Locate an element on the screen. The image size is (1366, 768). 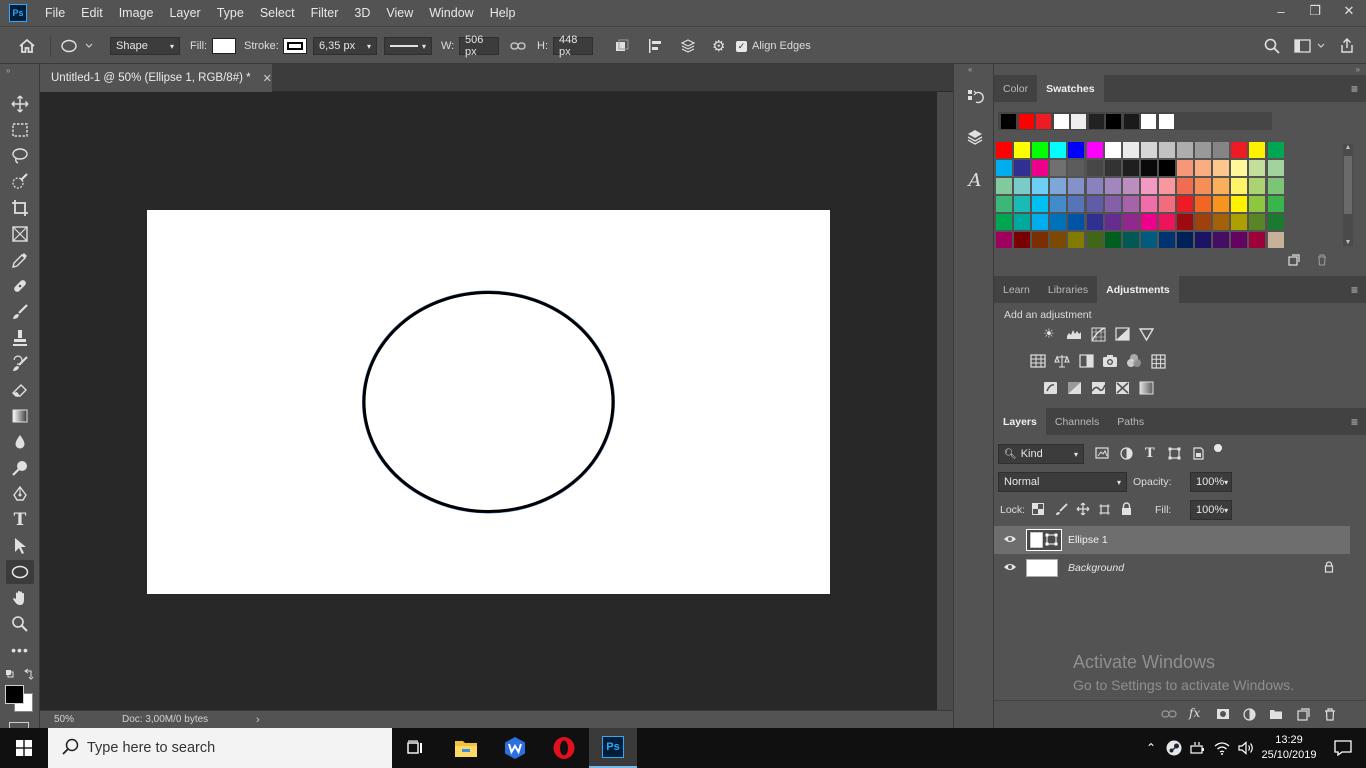
opacity-field: 100% ▾ is located at coordinates (1211, 482).